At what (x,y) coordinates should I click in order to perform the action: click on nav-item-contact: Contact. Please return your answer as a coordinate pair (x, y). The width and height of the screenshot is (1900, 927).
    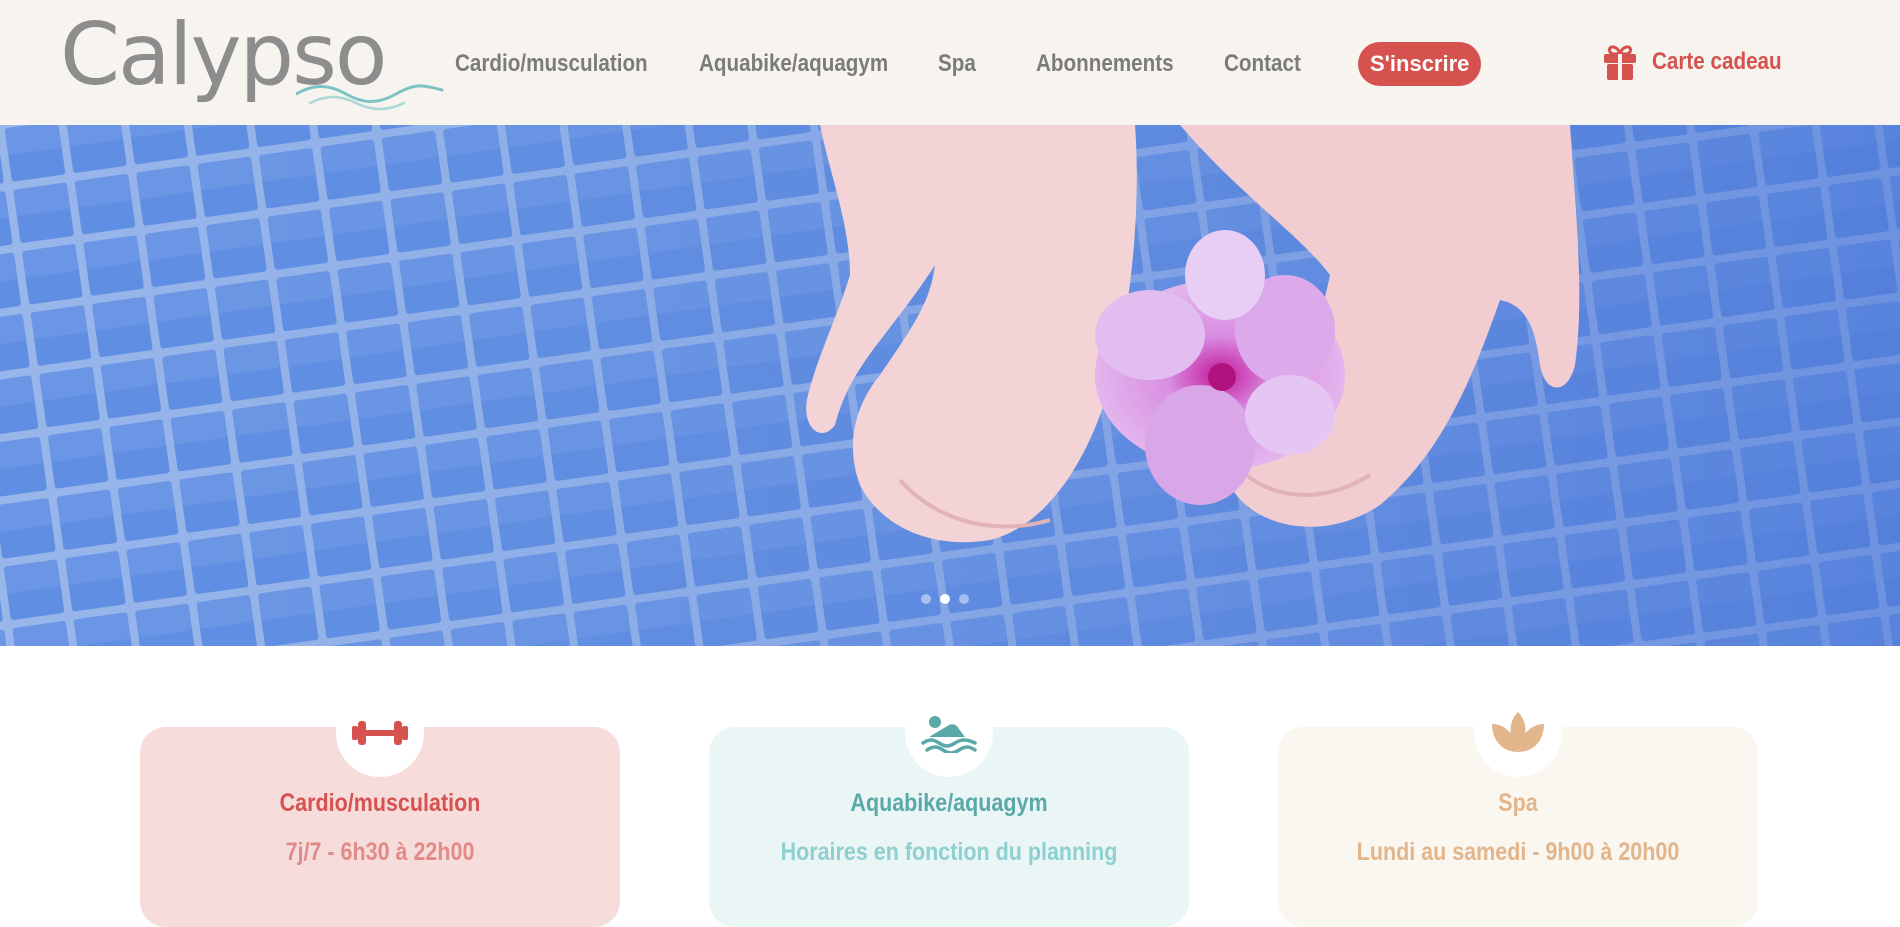
    Looking at the image, I should click on (1262, 64).